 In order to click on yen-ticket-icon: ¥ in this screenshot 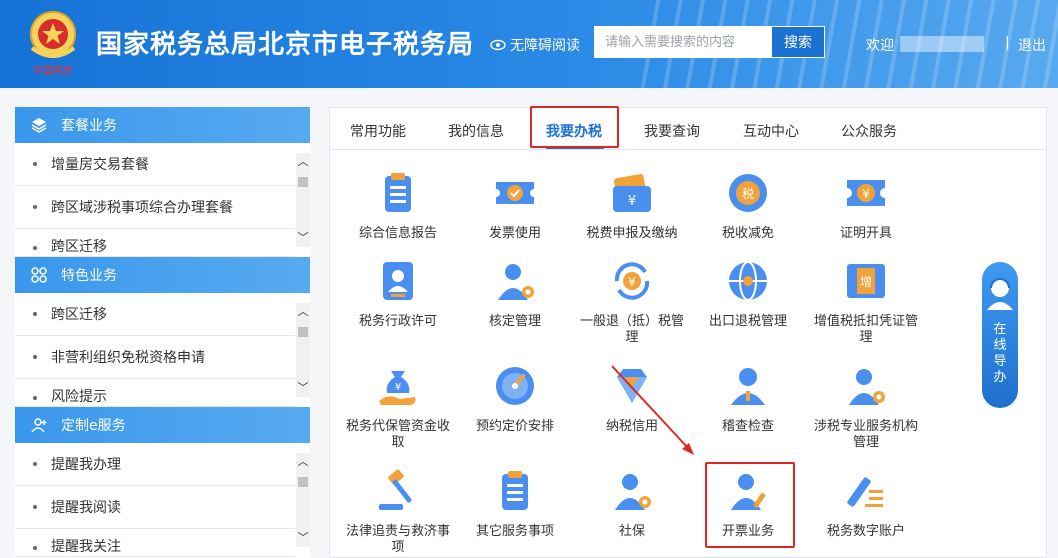, I will do `click(866, 193)`.